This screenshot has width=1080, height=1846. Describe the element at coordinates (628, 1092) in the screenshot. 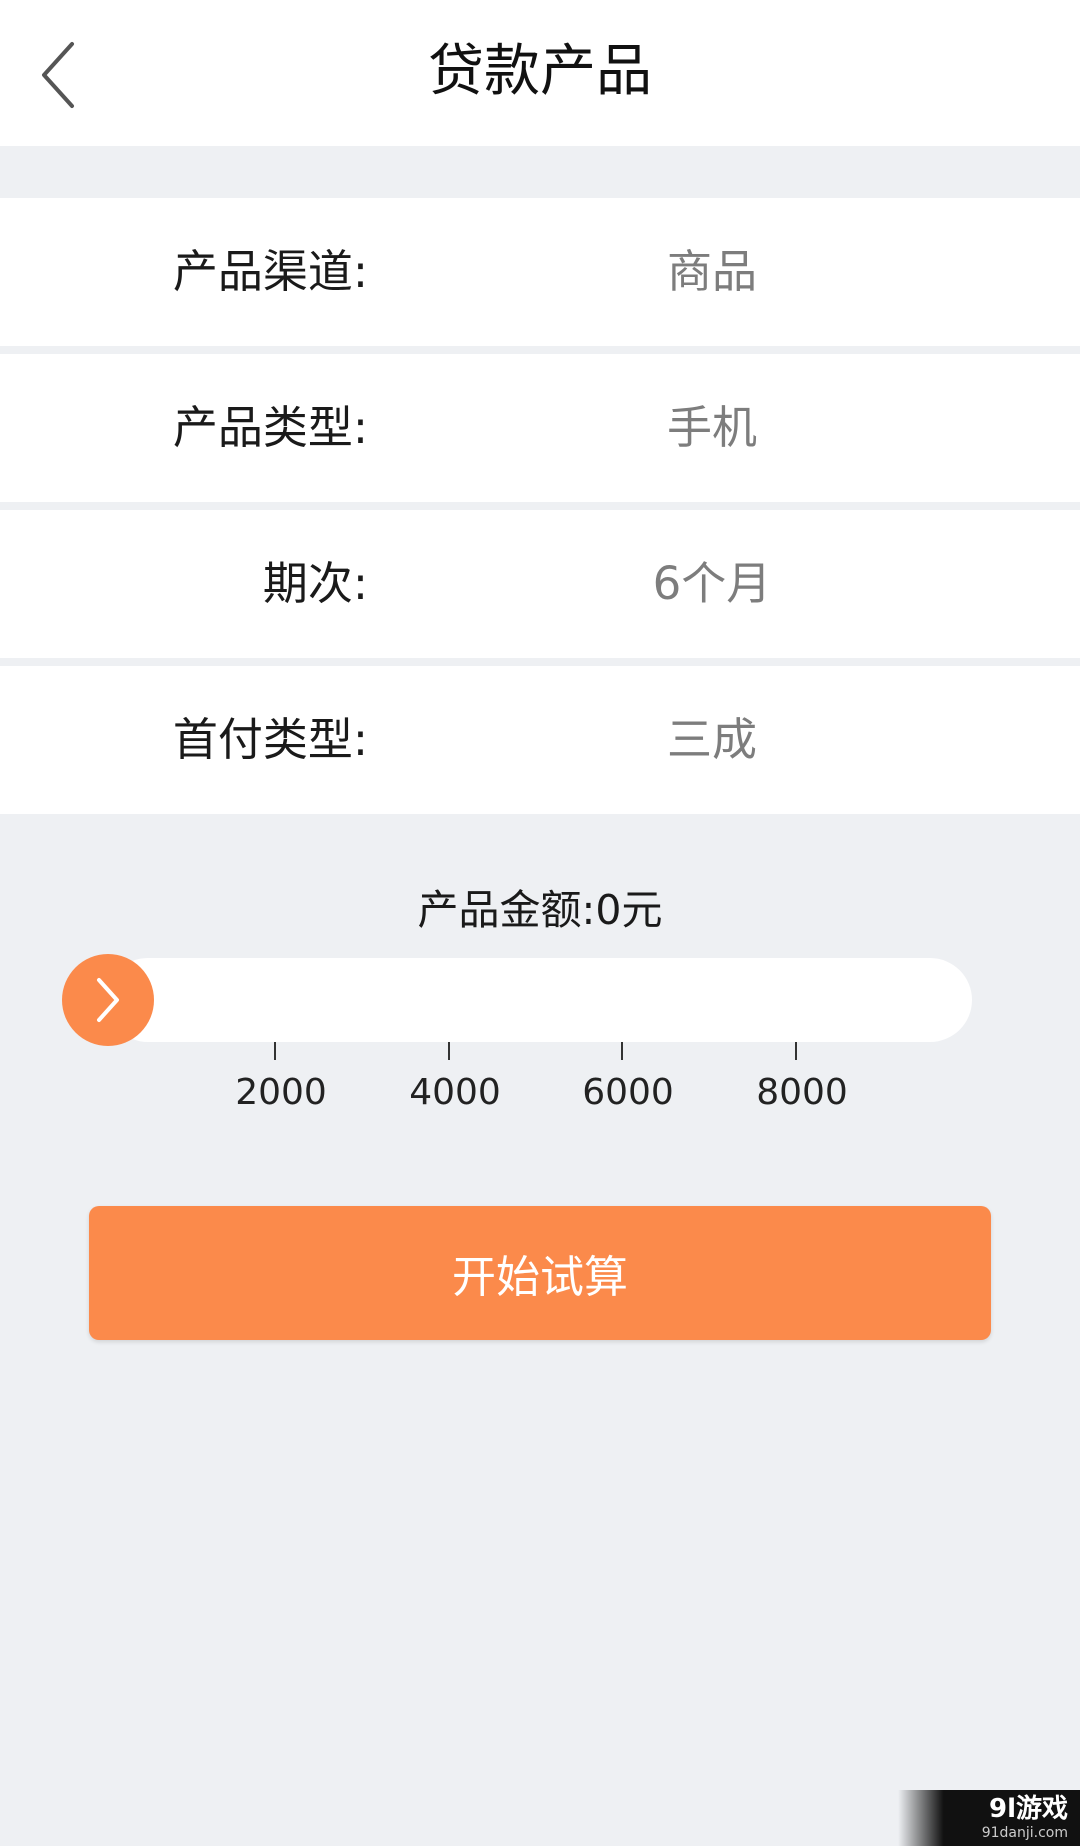

I see `slider-tick-label: 6000` at that location.